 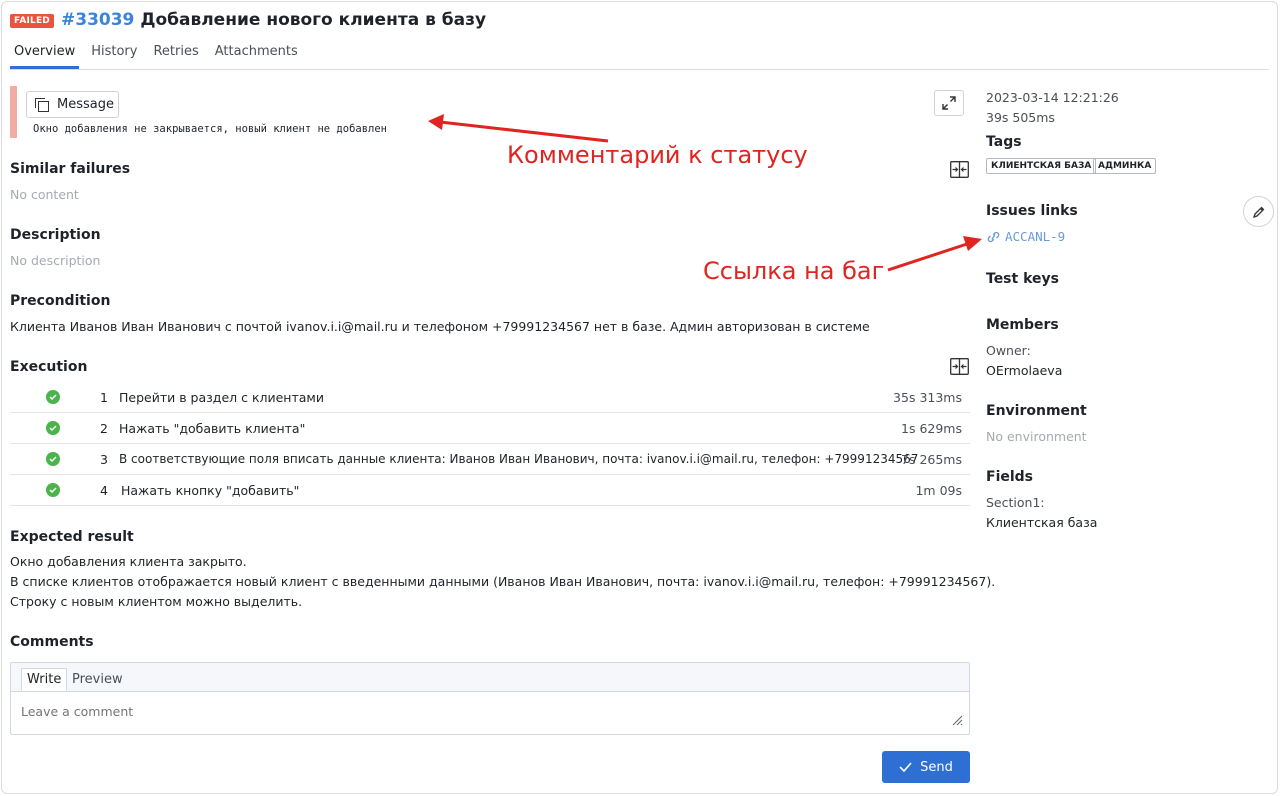 What do you see at coordinates (313, 20) in the screenshot?
I see `test-title: Добавление нового клиента в базу` at bounding box center [313, 20].